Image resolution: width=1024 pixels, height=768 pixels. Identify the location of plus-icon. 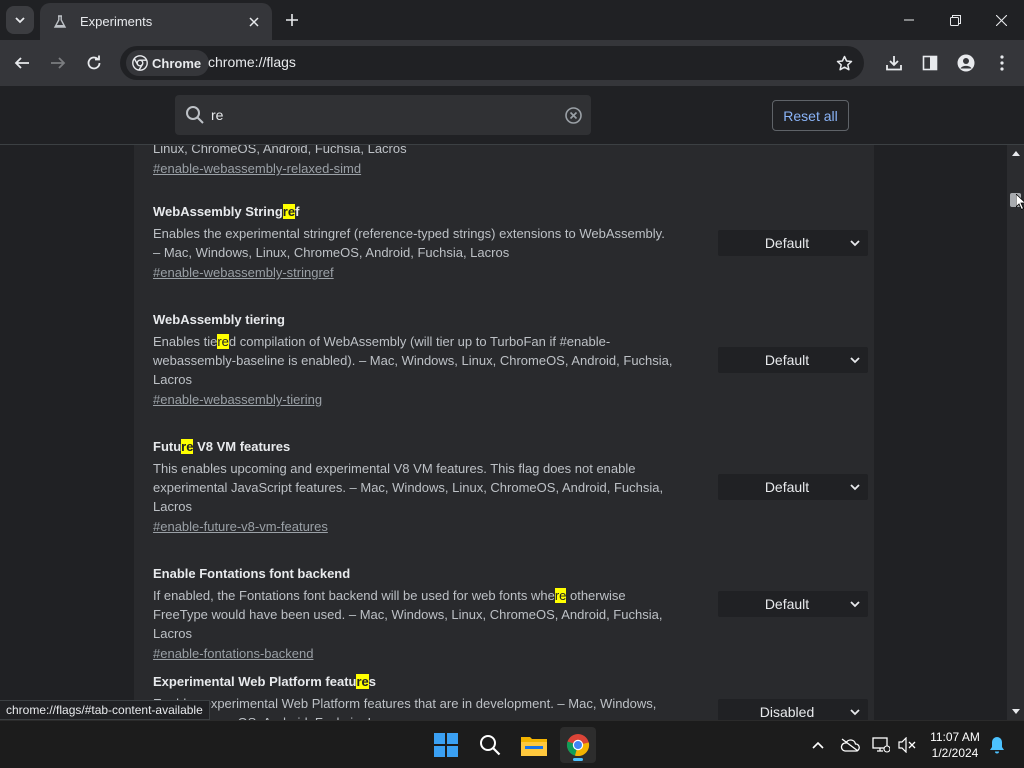
(292, 20).